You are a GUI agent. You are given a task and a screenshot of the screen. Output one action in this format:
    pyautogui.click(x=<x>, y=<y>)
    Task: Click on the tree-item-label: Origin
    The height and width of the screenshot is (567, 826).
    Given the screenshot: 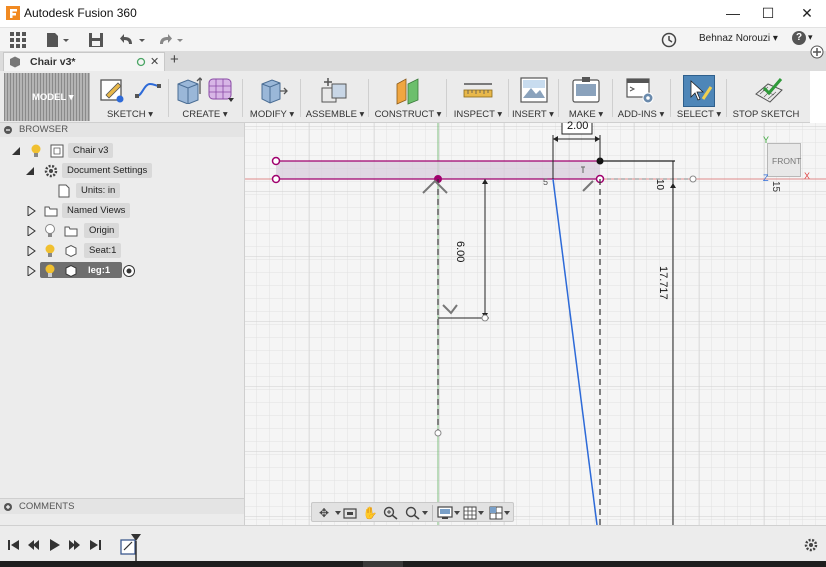 What is the action you would take?
    pyautogui.click(x=102, y=230)
    